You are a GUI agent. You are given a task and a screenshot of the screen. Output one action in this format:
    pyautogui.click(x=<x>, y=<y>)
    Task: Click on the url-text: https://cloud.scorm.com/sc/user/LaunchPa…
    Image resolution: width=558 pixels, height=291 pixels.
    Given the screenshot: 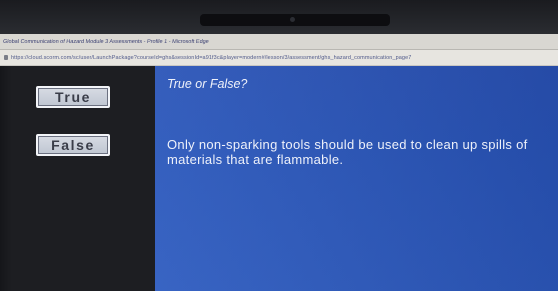 What is the action you would take?
    pyautogui.click(x=211, y=58)
    